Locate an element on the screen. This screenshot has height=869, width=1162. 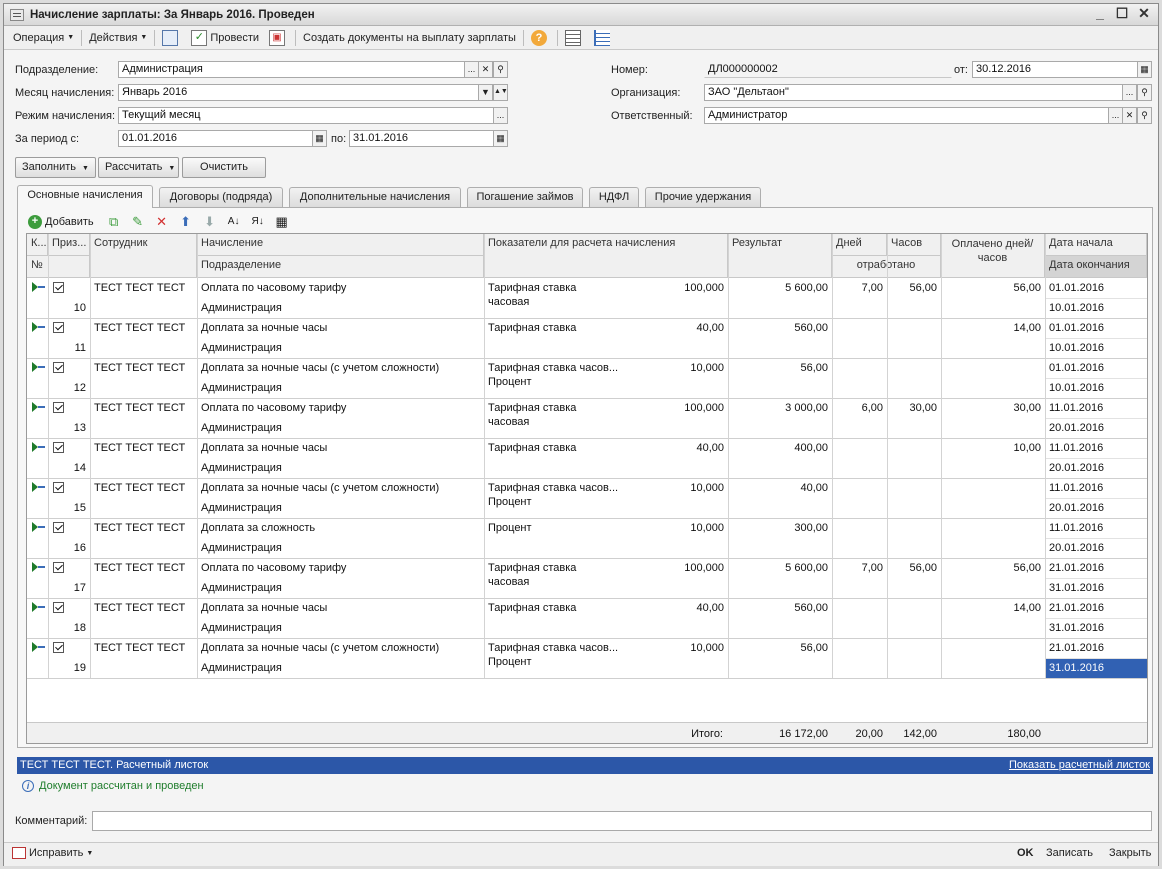
tree-button is located at coordinates (603, 38).